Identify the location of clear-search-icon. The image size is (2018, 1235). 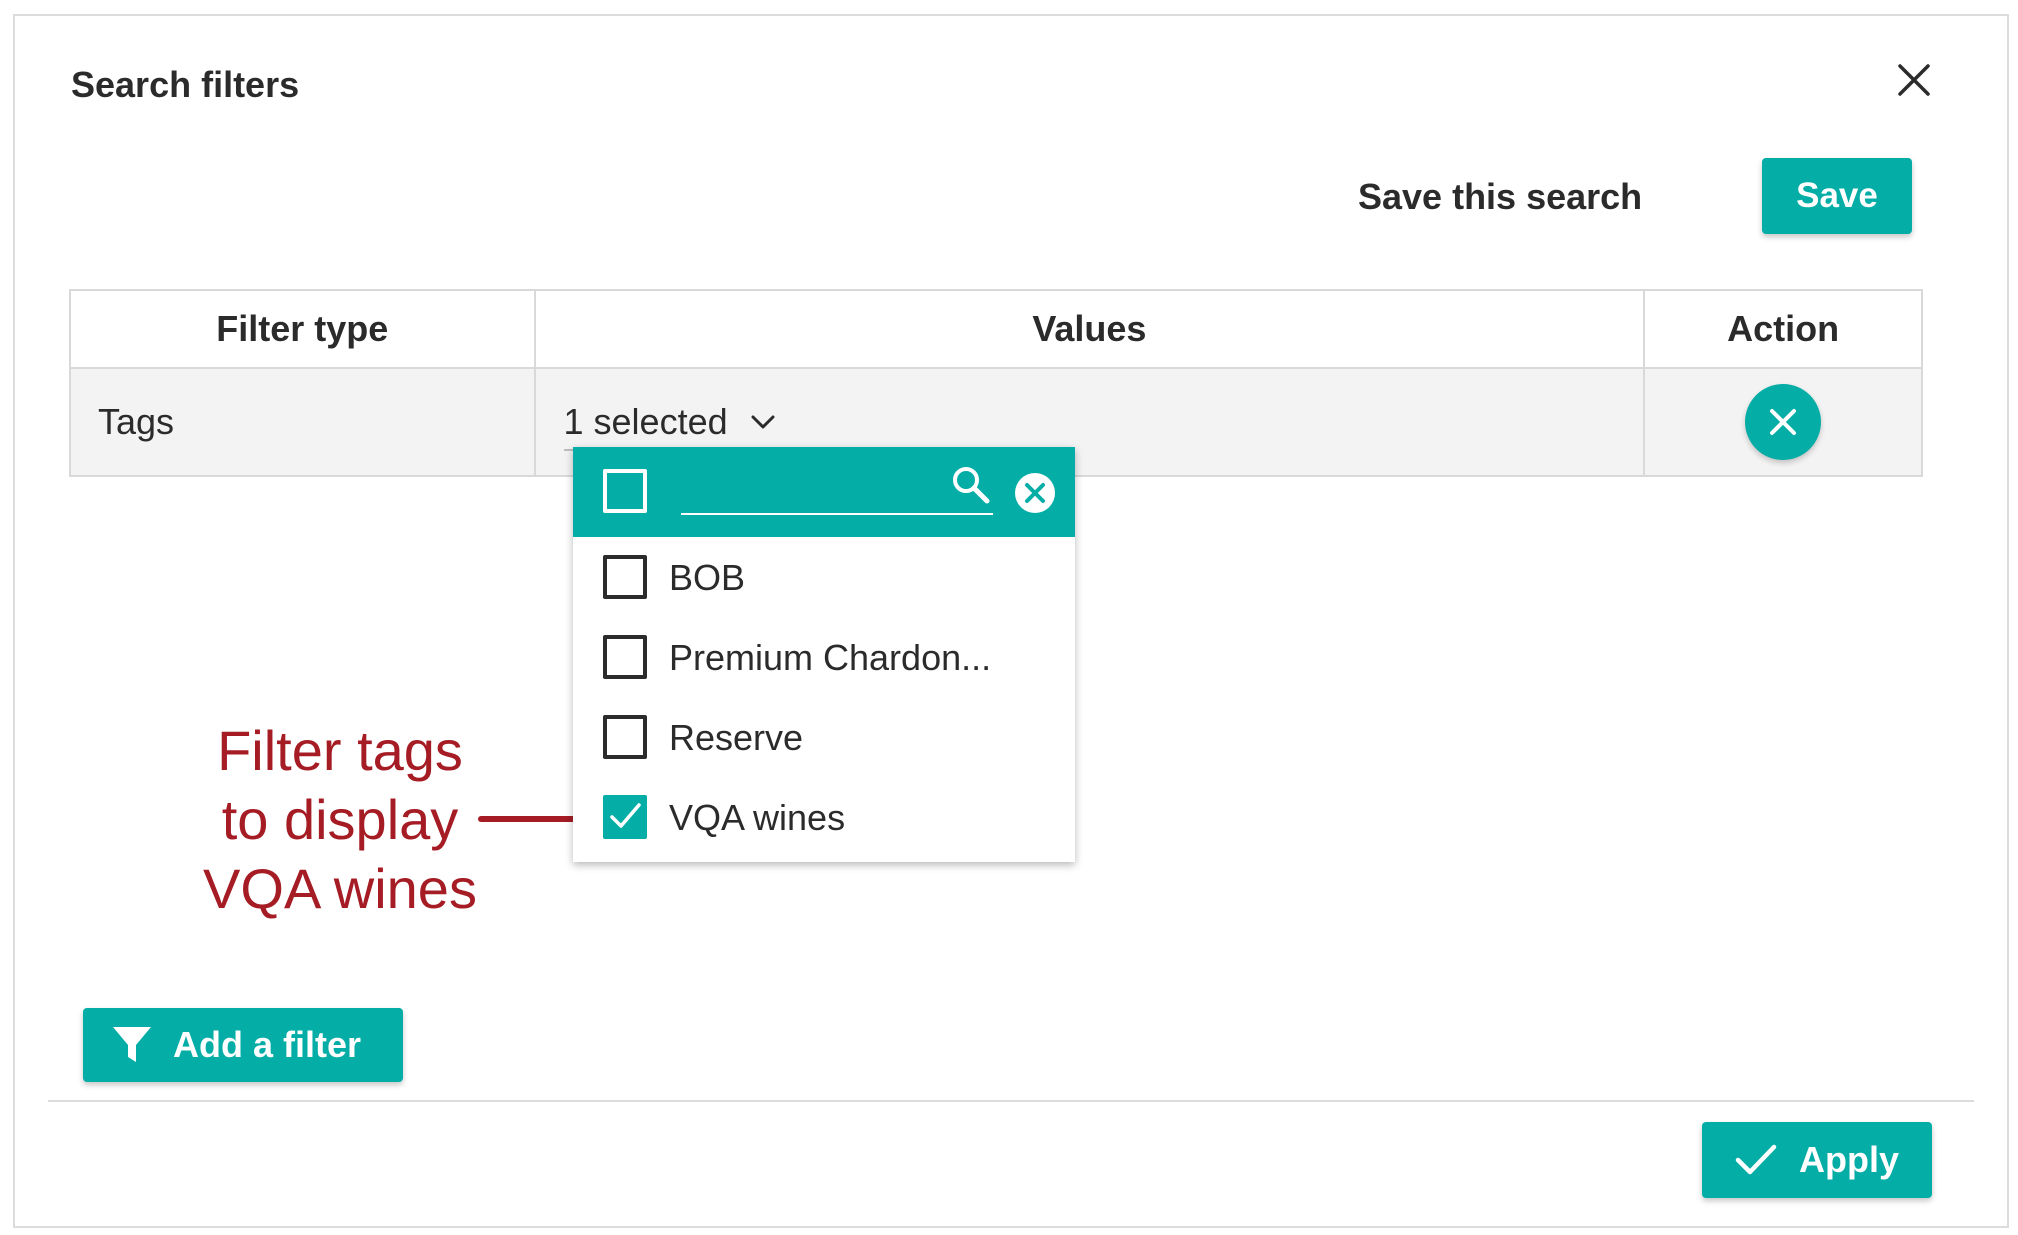
(1035, 493).